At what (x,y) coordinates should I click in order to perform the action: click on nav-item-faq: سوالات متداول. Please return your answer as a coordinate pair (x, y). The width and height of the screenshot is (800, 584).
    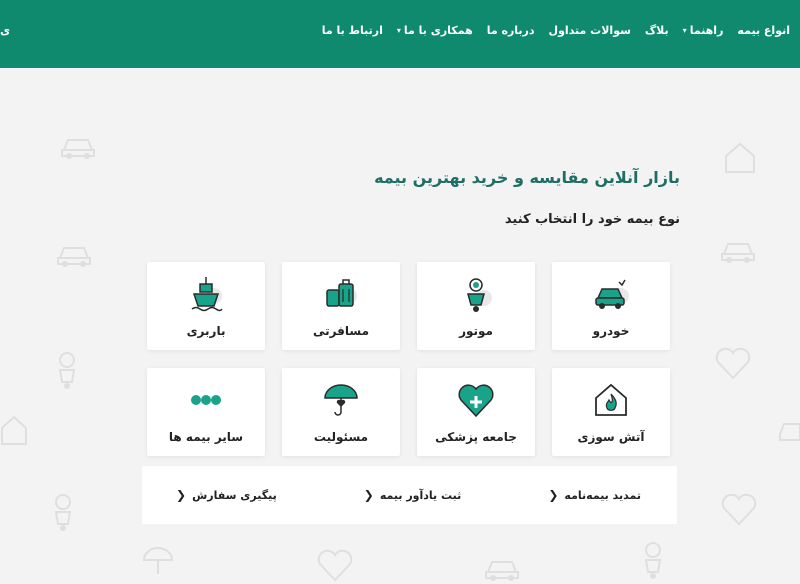
    Looking at the image, I should click on (590, 30).